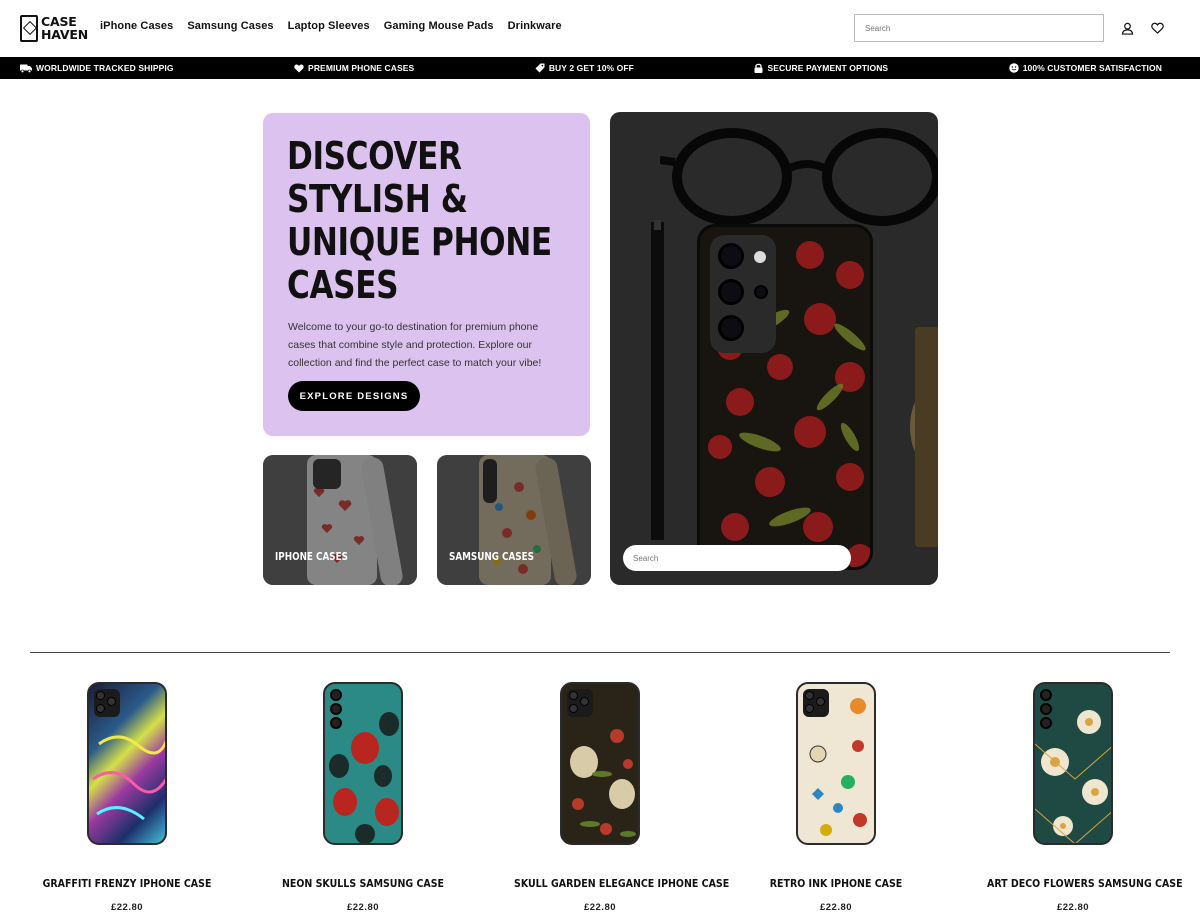 Image resolution: width=1200 pixels, height=923 pixels. What do you see at coordinates (926, 437) in the screenshot?
I see `photo-watch-band-image` at bounding box center [926, 437].